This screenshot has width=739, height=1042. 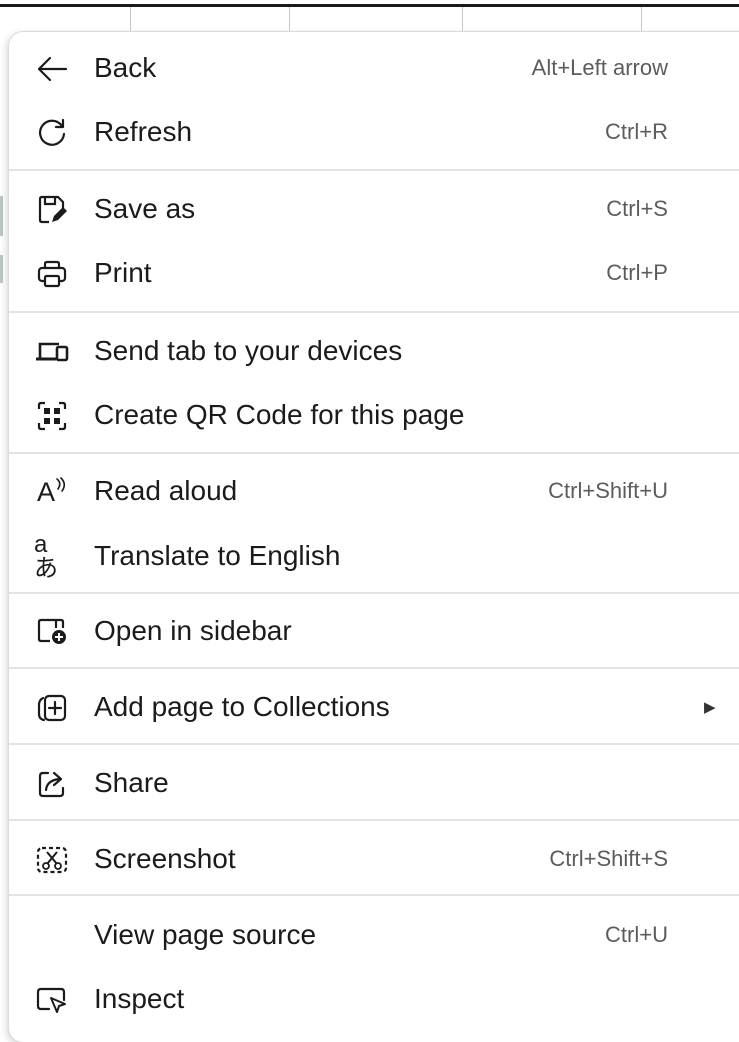 What do you see at coordinates (637, 272) in the screenshot?
I see `menu-item-shortcut: Ctrl+P` at bounding box center [637, 272].